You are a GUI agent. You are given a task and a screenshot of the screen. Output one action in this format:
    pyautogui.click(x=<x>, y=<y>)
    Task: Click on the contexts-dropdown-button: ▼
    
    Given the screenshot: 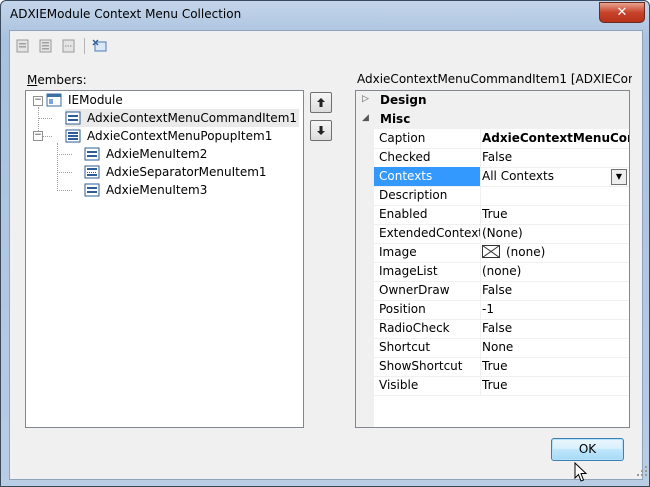 What is the action you would take?
    pyautogui.click(x=619, y=177)
    